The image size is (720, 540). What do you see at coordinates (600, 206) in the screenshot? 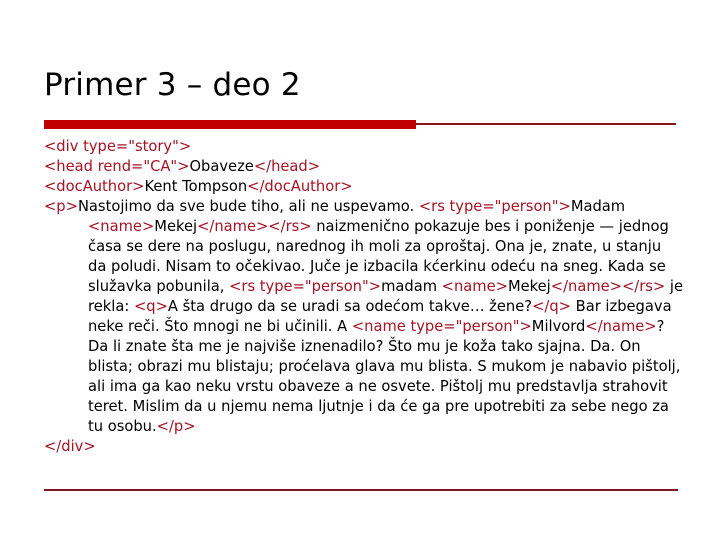
I see `text-paragraph-seg3: Madam` at bounding box center [600, 206].